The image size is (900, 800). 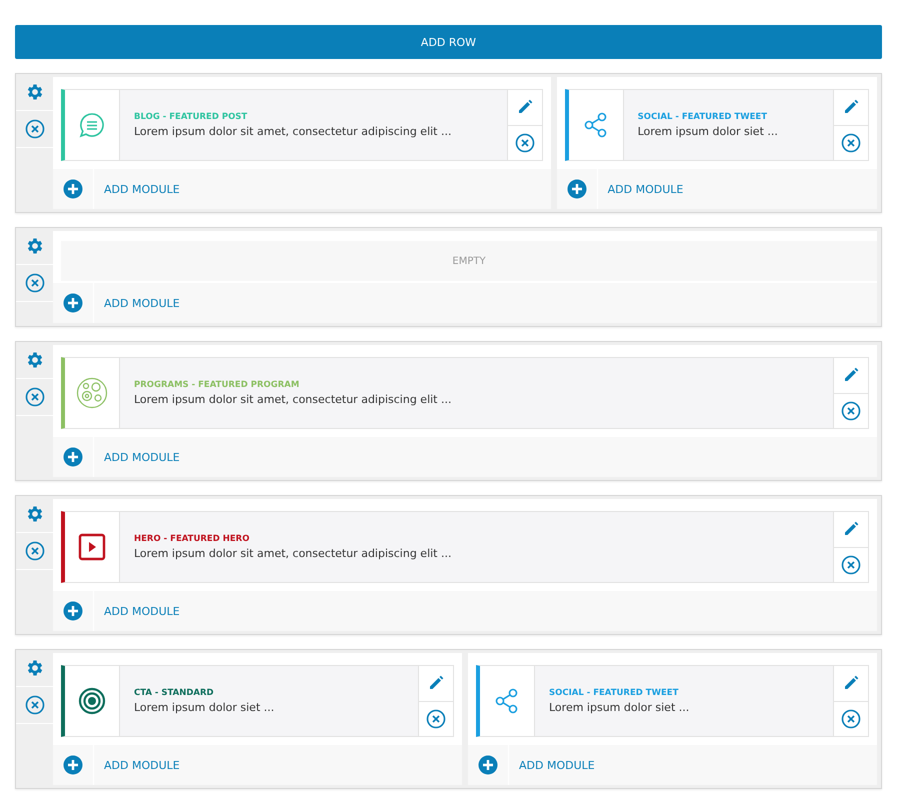 I want to click on empty-label: EMPTY, so click(x=469, y=261).